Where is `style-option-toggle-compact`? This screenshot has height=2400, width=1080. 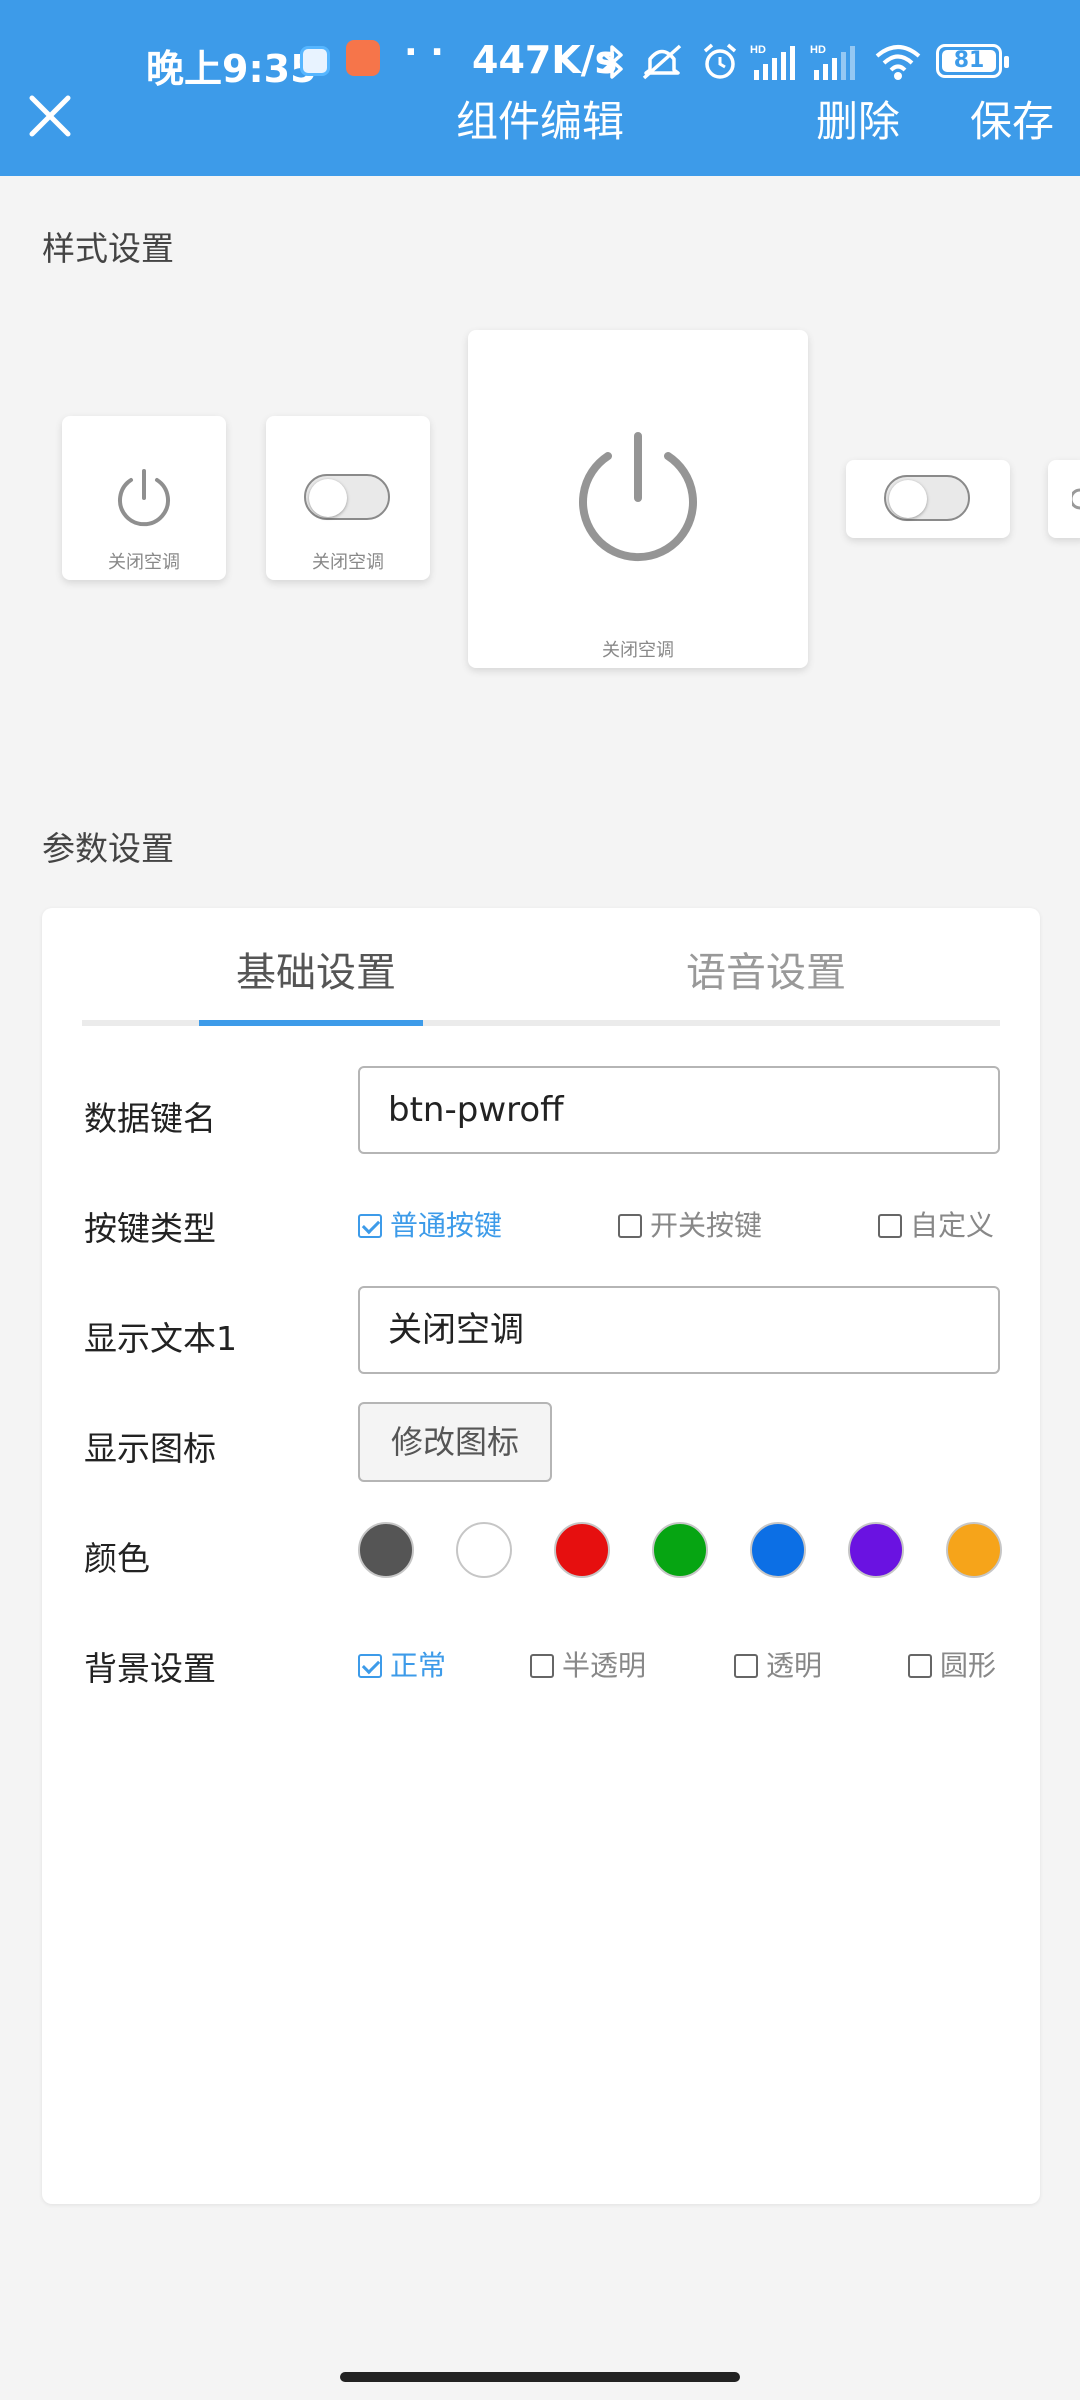
style-option-toggle-compact is located at coordinates (928, 499).